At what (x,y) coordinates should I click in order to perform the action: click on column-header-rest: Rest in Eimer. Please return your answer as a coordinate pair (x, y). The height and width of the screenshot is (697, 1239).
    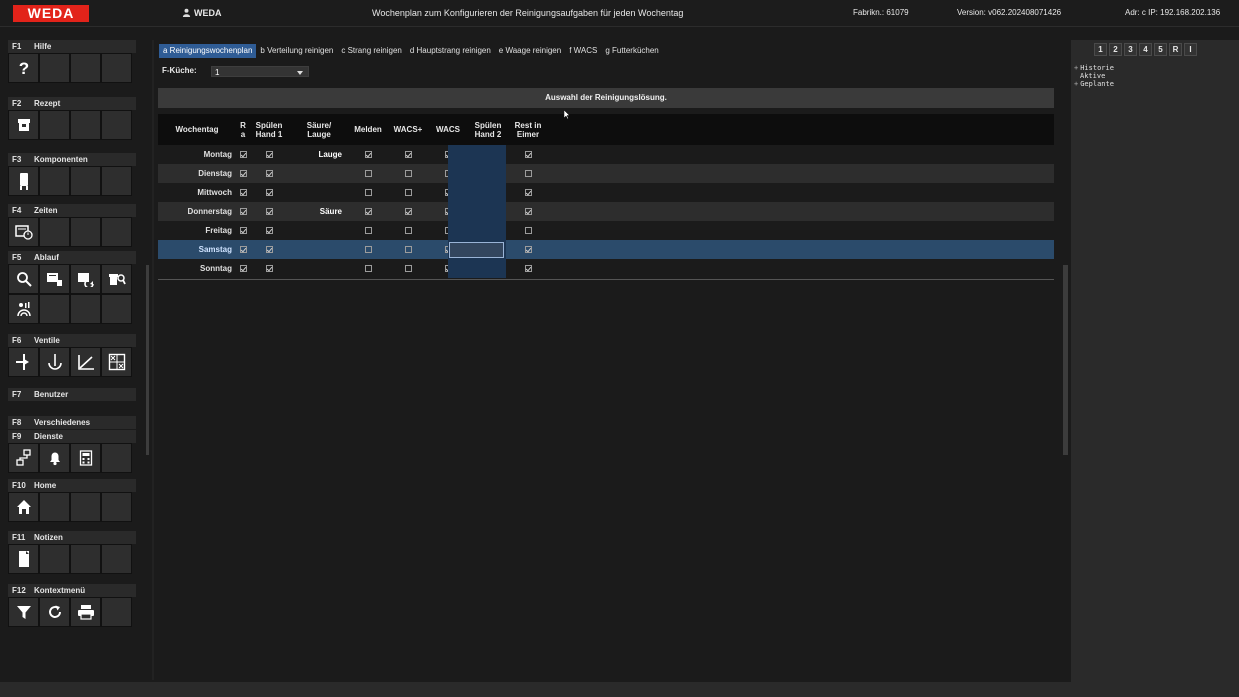
    Looking at the image, I should click on (528, 129).